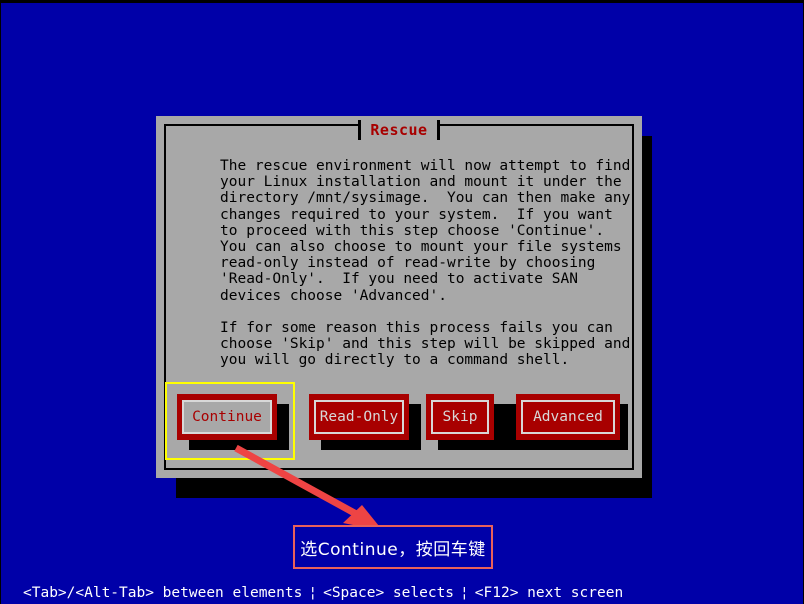 This screenshot has height=604, width=804. I want to click on advanced-button-label: Advanced, so click(568, 417).